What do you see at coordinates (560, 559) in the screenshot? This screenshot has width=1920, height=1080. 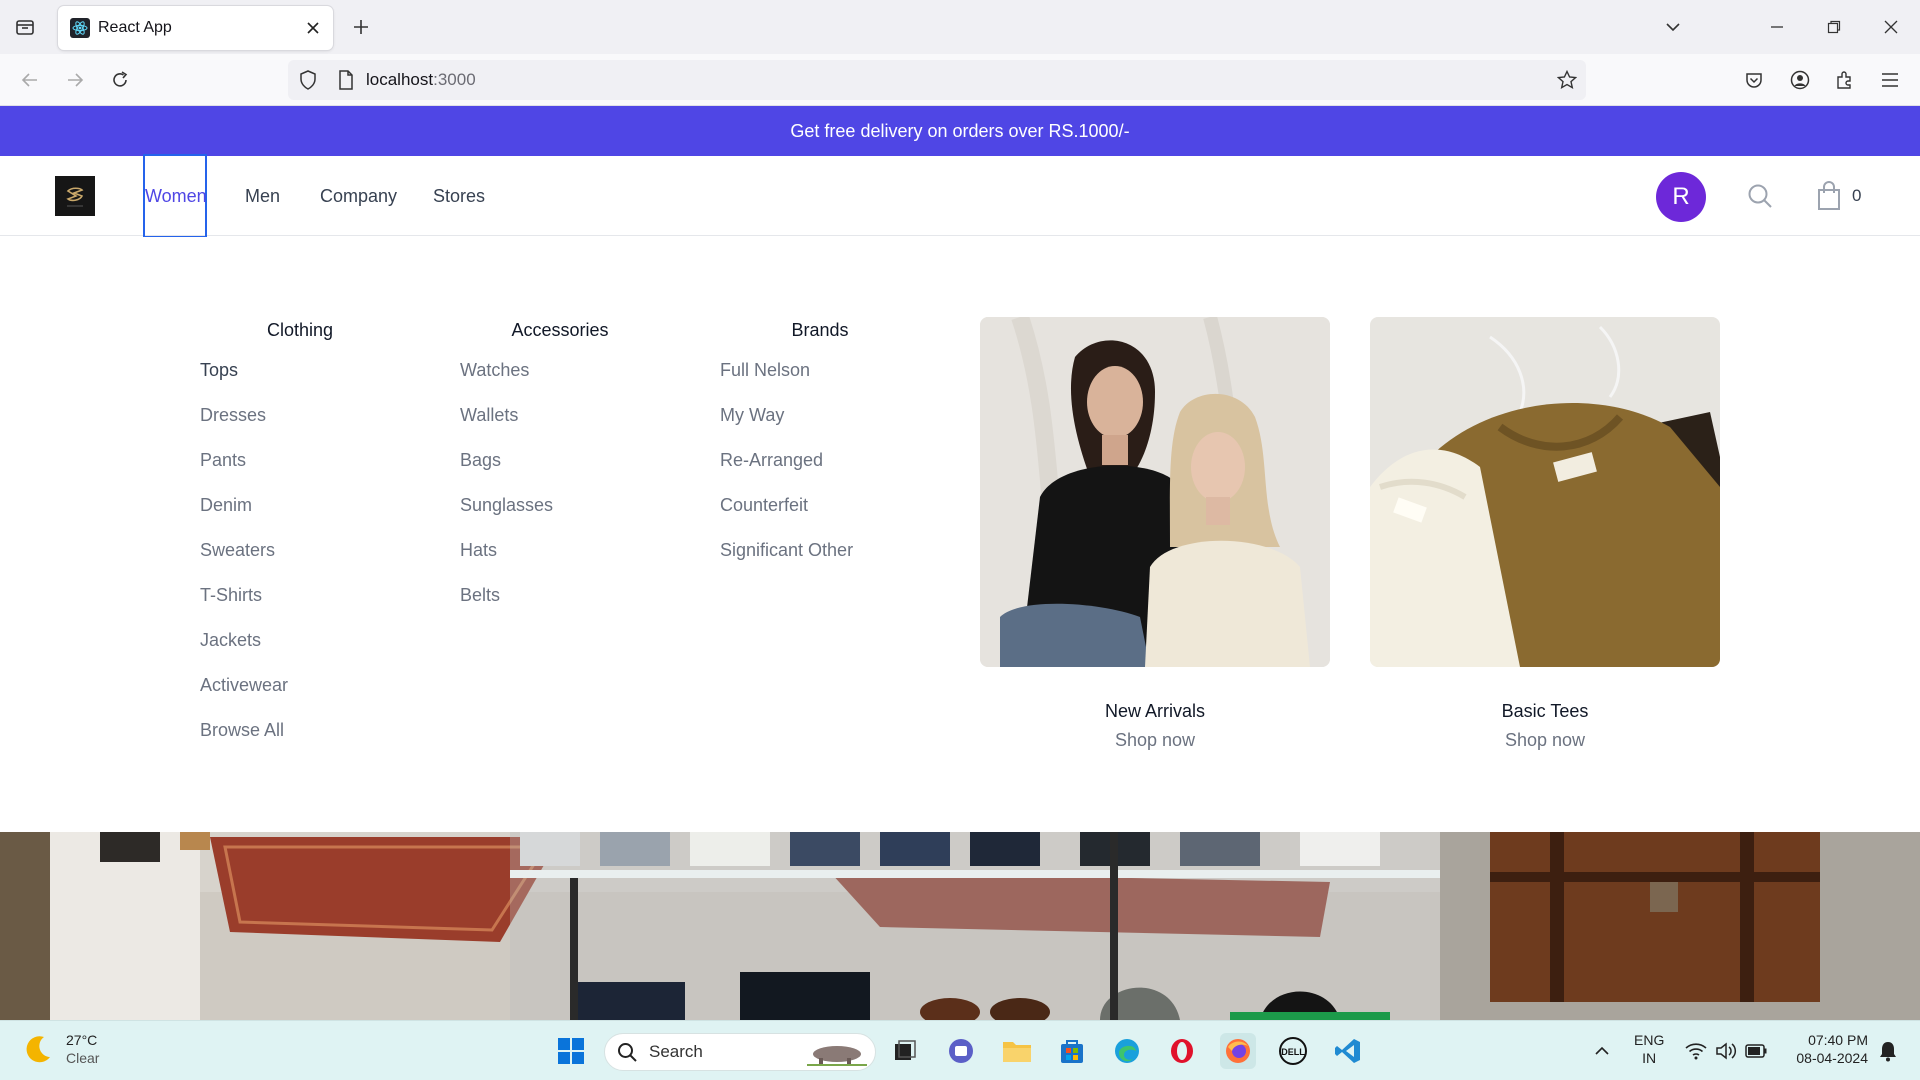 I see `menu-link-hats: Hats` at bounding box center [560, 559].